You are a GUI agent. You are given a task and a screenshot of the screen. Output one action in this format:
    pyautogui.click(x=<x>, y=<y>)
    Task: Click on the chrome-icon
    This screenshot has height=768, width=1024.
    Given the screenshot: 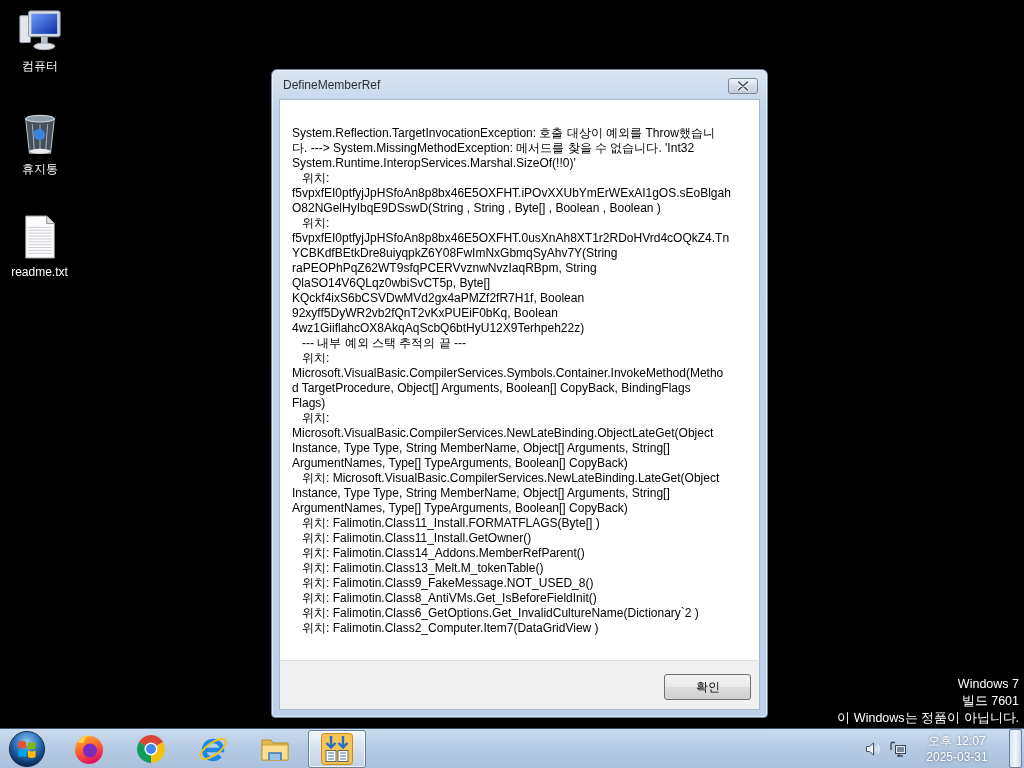 What is the action you would take?
    pyautogui.click(x=151, y=748)
    